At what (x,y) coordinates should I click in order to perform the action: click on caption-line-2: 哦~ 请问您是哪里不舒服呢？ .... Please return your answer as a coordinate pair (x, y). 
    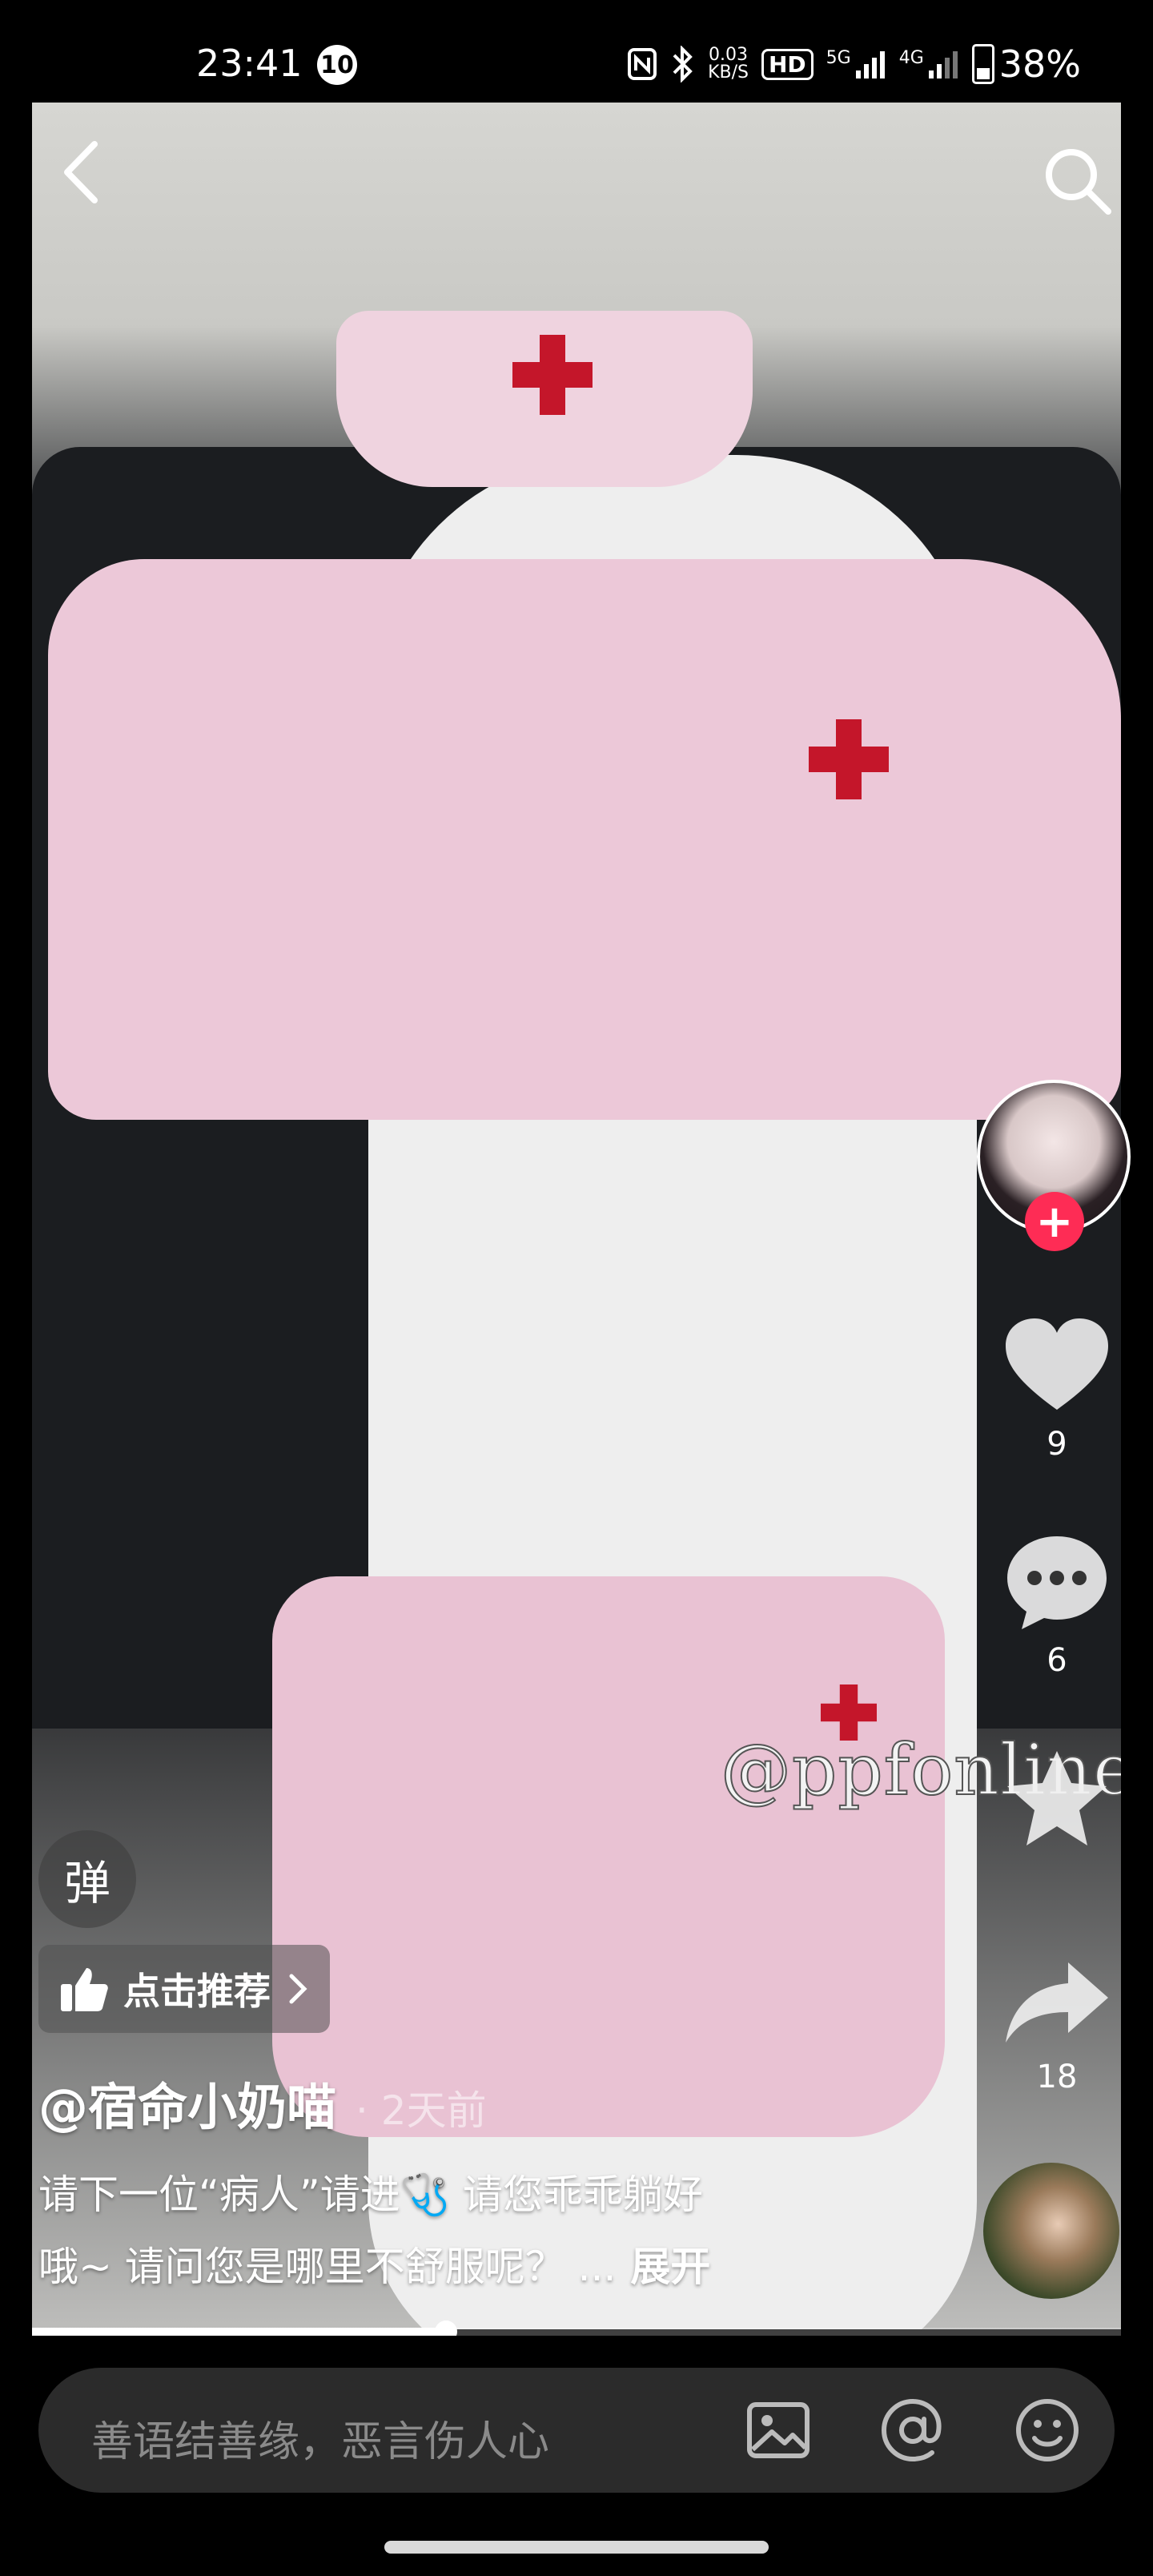
    Looking at the image, I should click on (327, 2267).